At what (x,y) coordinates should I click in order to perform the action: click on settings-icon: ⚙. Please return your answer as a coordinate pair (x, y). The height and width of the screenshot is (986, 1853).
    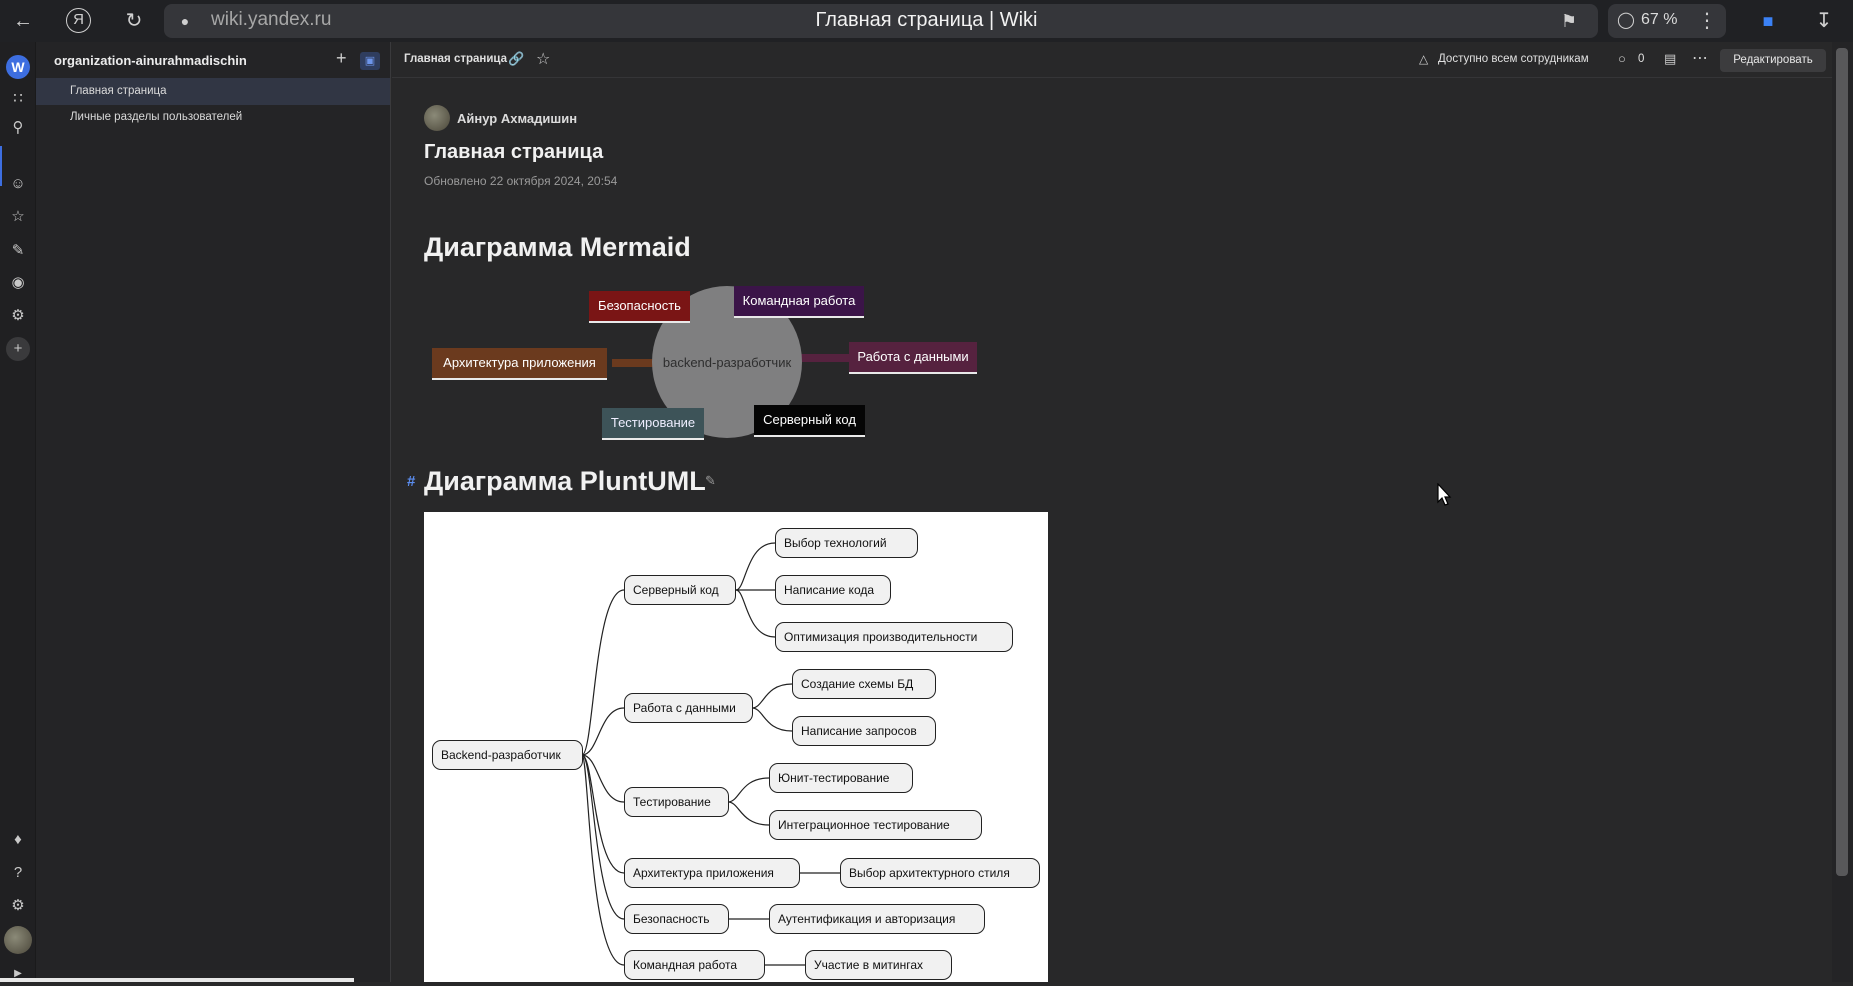
    Looking at the image, I should click on (18, 906).